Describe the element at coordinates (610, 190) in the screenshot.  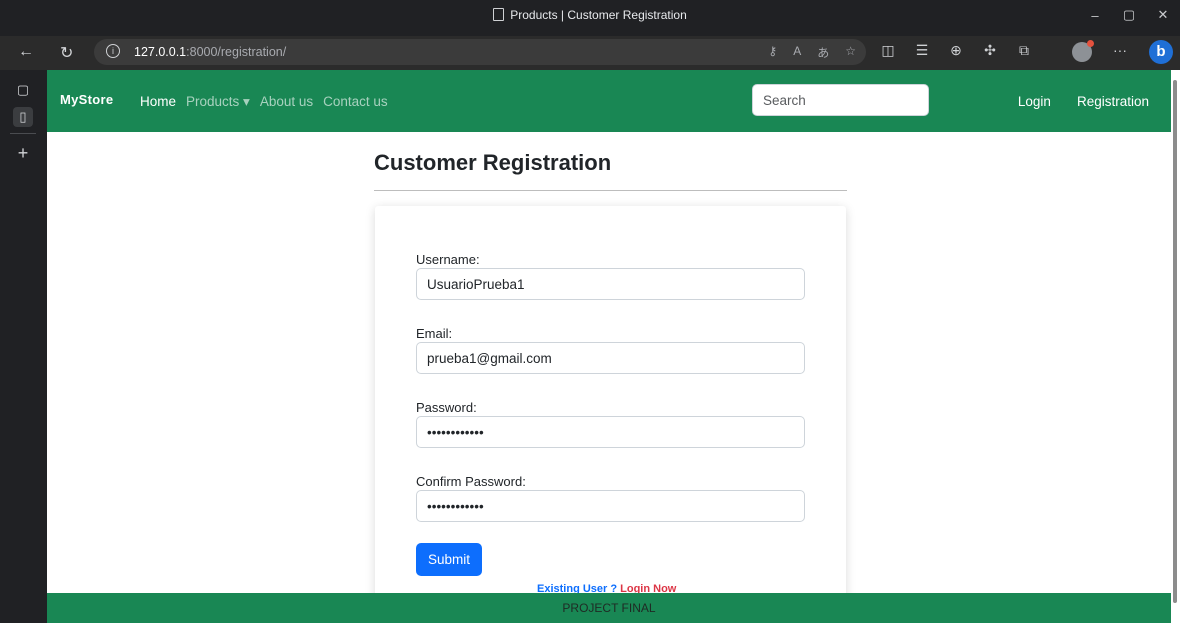
I see `heading-divider` at that location.